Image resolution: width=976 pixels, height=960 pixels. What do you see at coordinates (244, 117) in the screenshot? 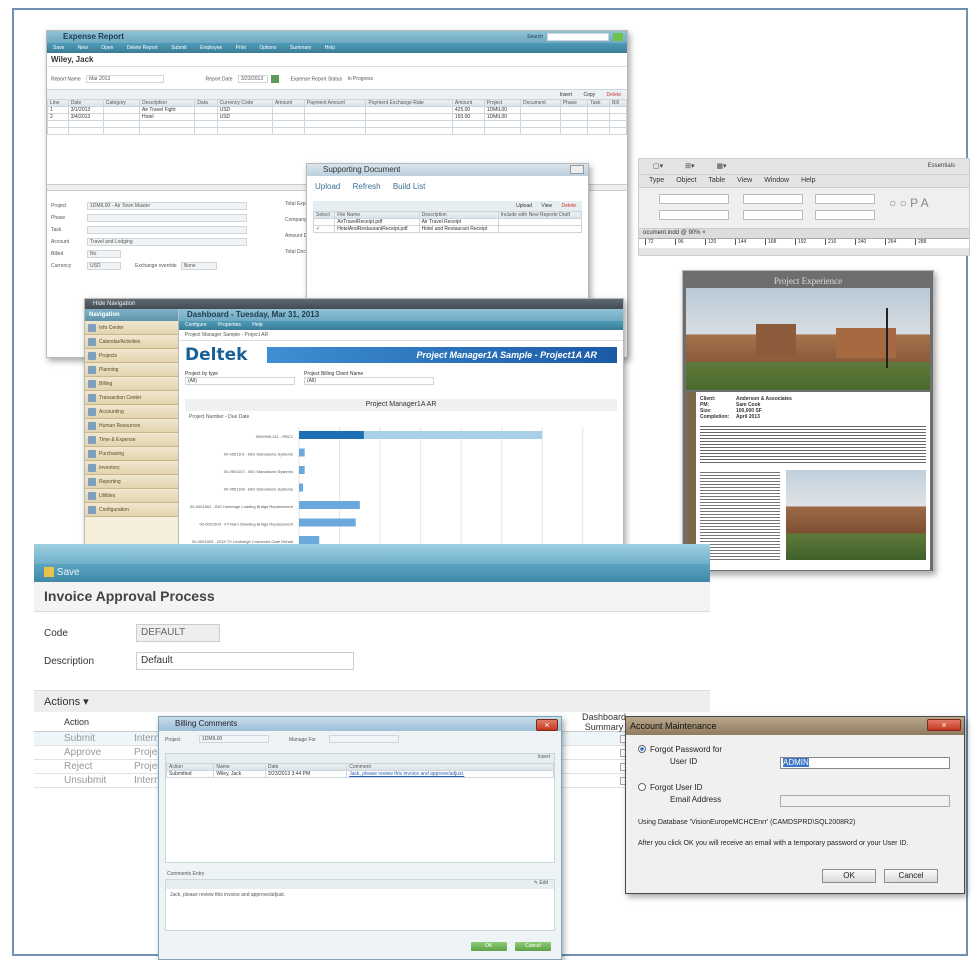
I see `table-cell: USD` at bounding box center [244, 117].